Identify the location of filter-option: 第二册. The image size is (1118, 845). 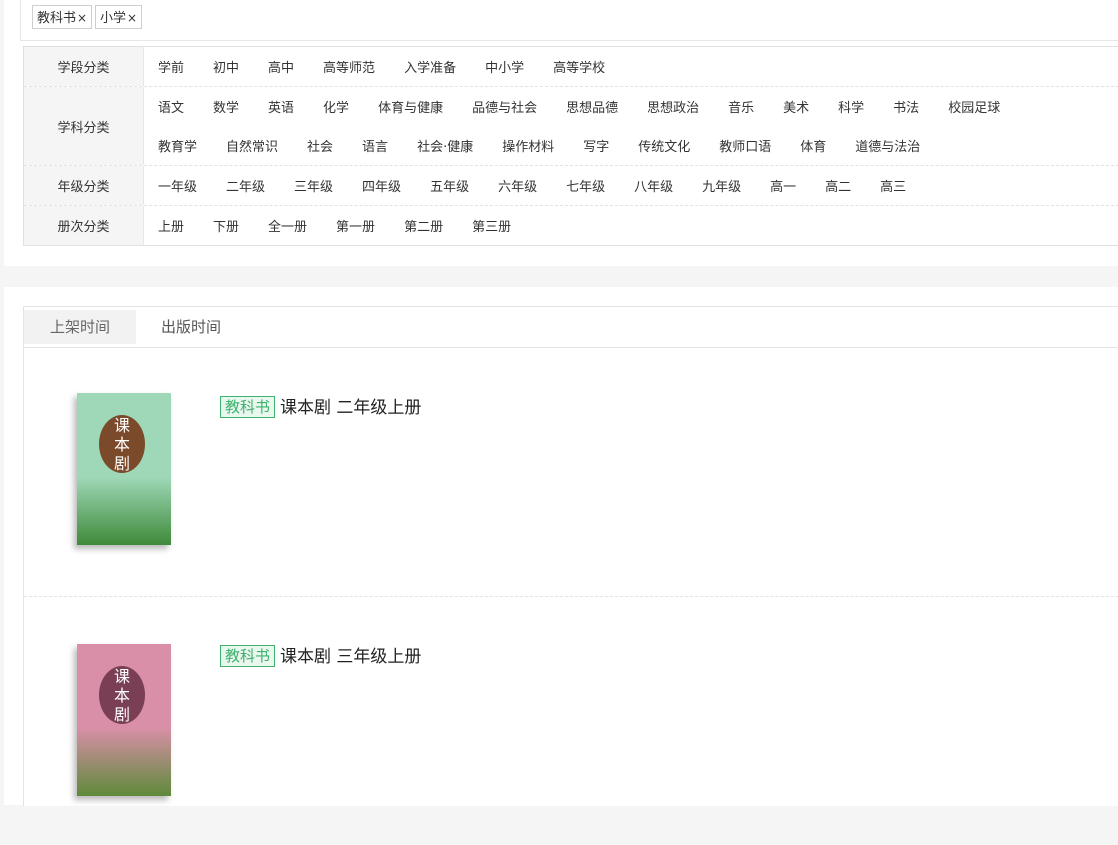
(423, 225).